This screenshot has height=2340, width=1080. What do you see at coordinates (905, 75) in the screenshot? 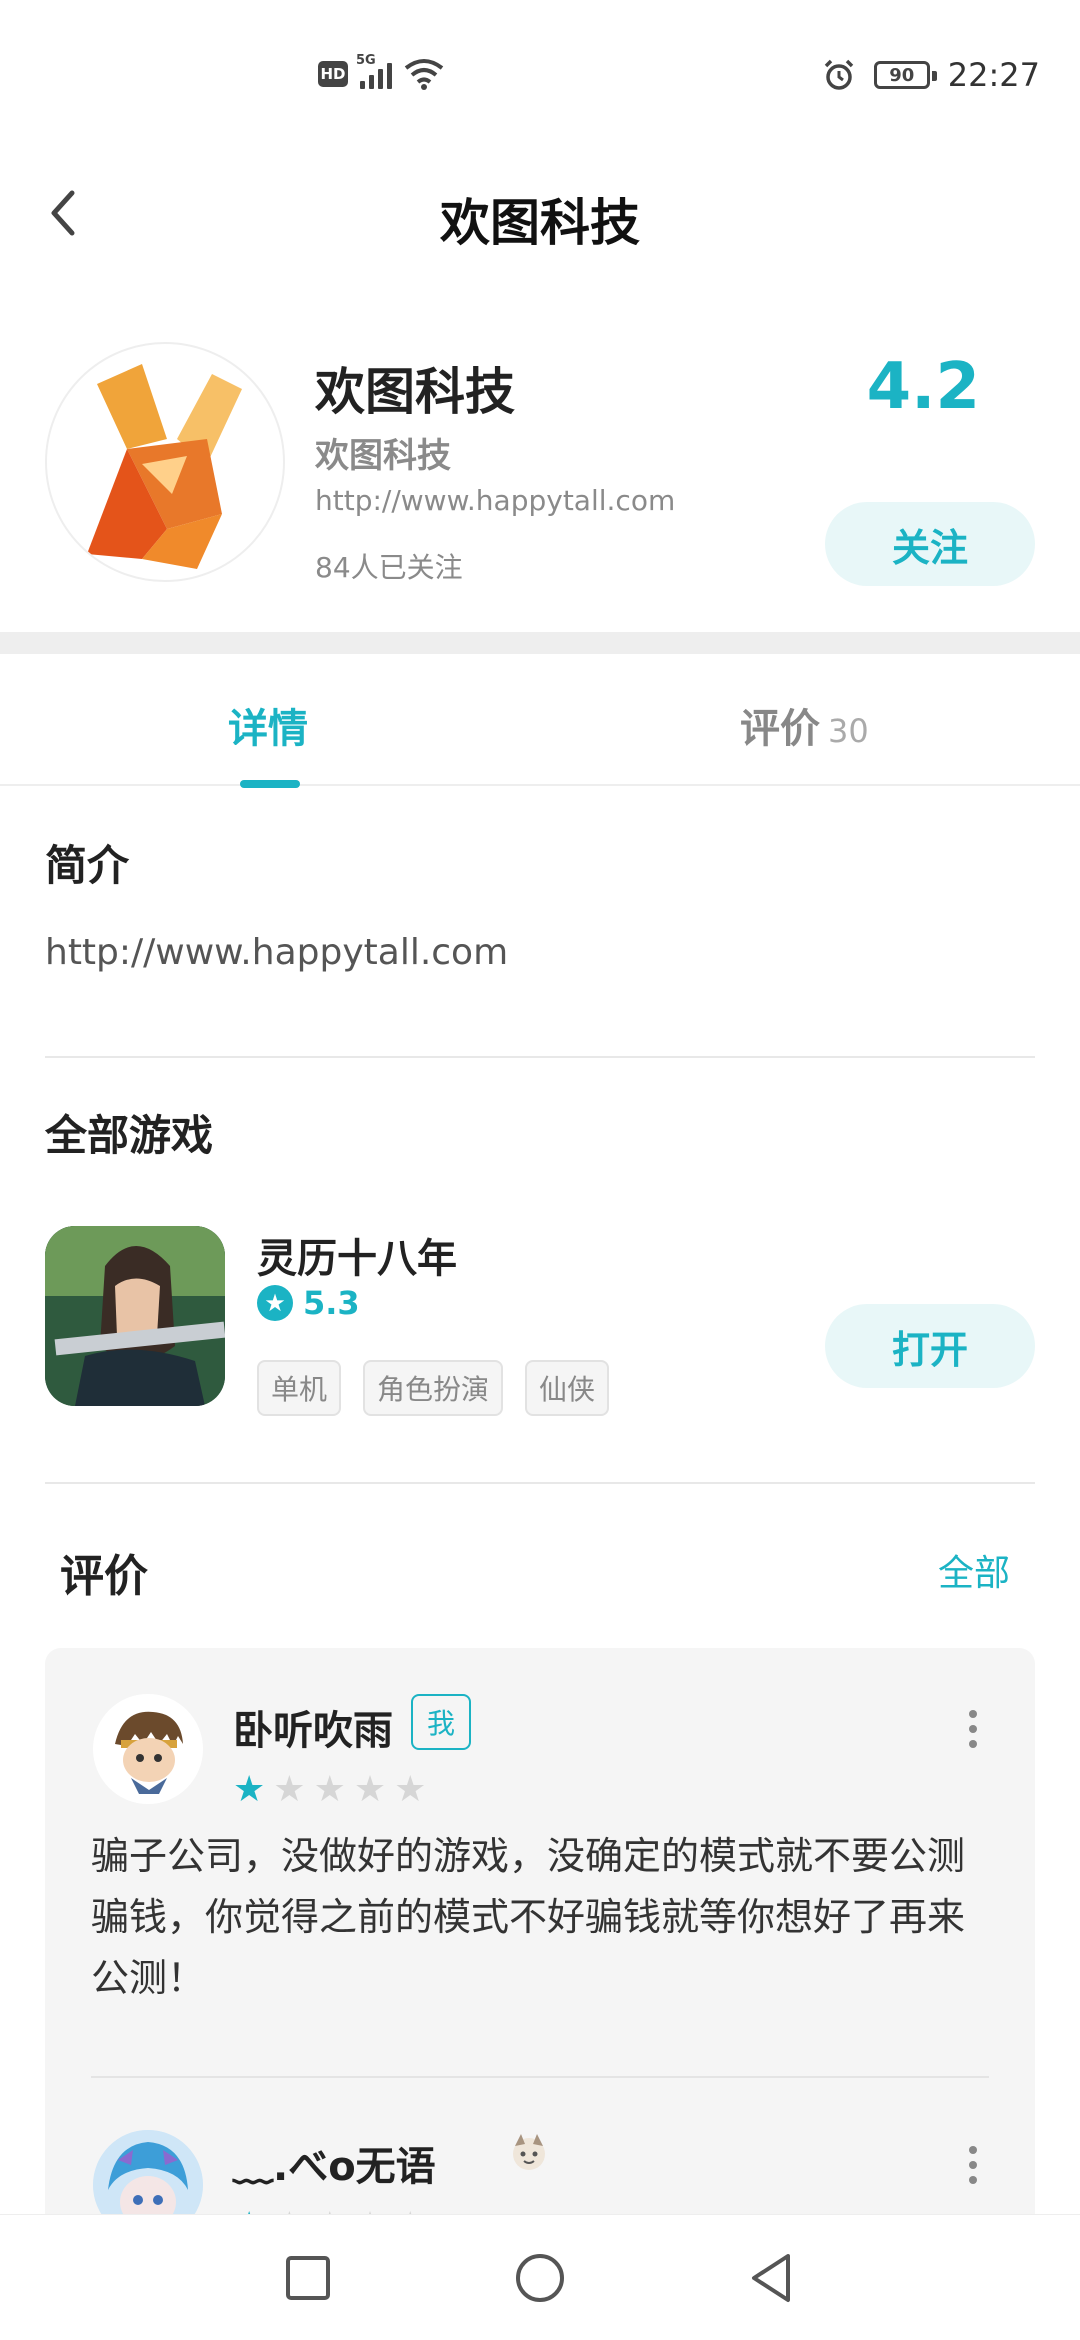
I see `battery-icon: 90` at bounding box center [905, 75].